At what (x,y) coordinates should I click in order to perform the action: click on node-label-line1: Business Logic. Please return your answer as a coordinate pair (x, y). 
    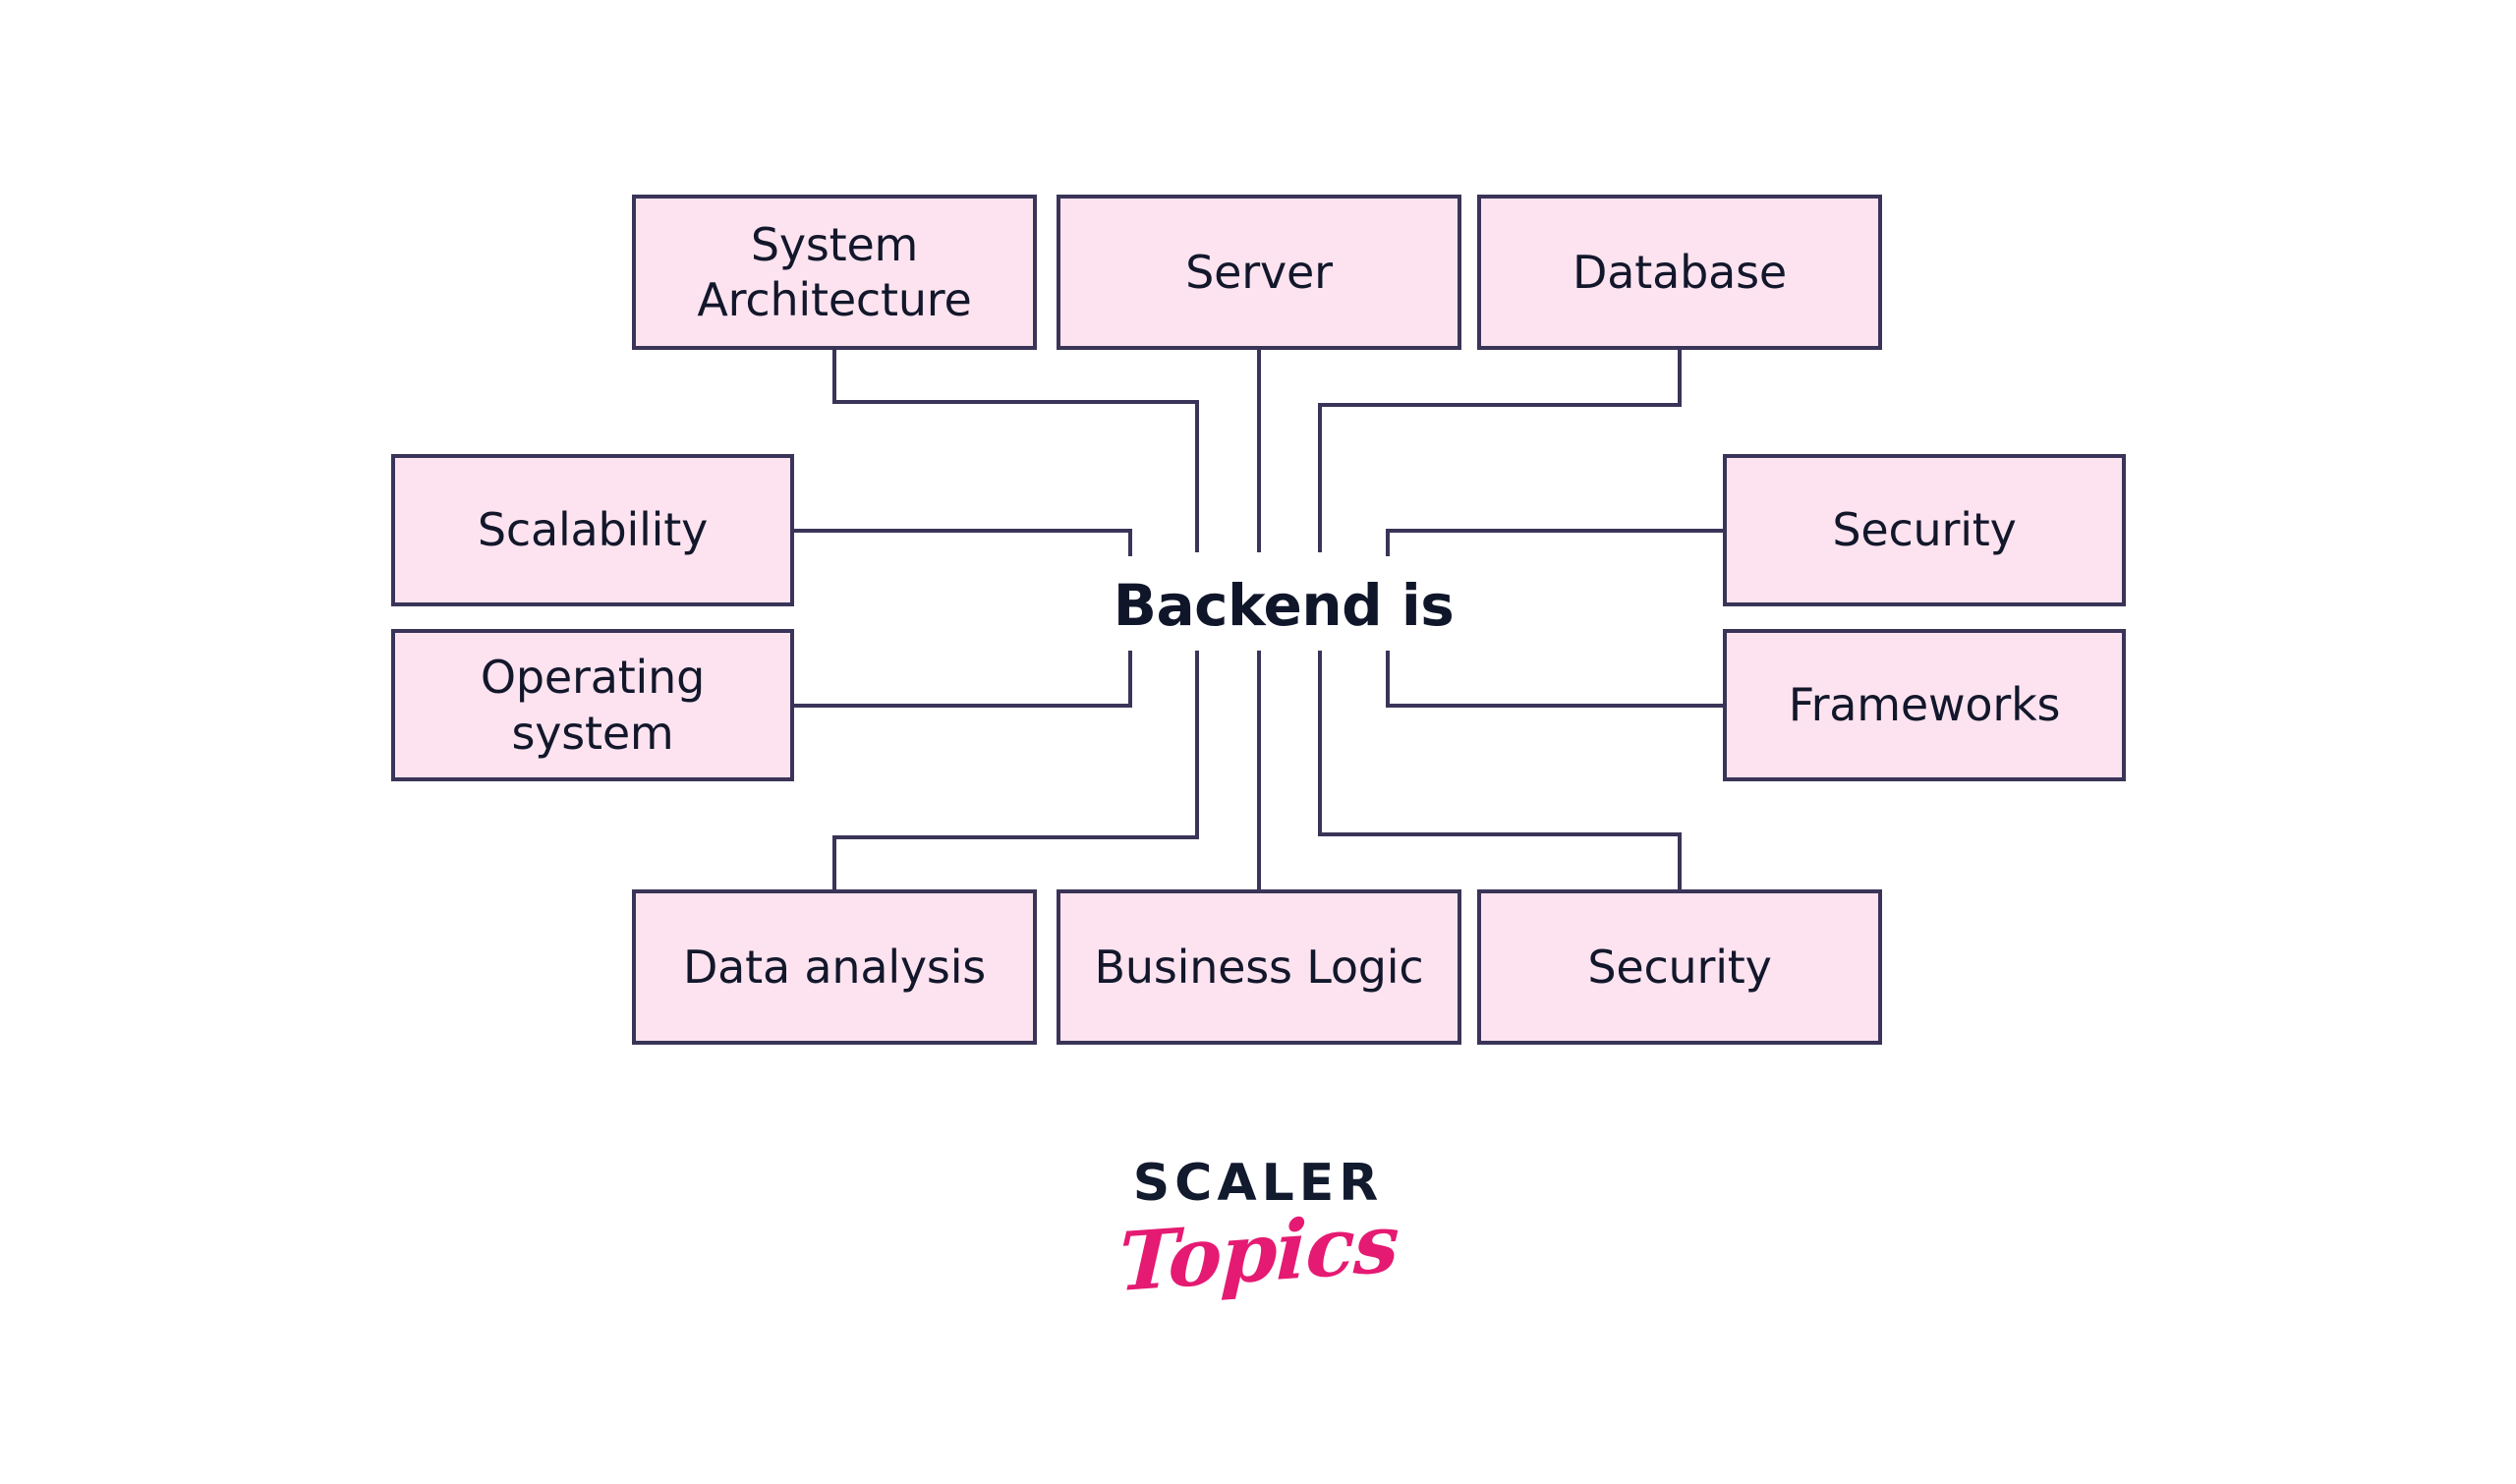
    Looking at the image, I should click on (1259, 967).